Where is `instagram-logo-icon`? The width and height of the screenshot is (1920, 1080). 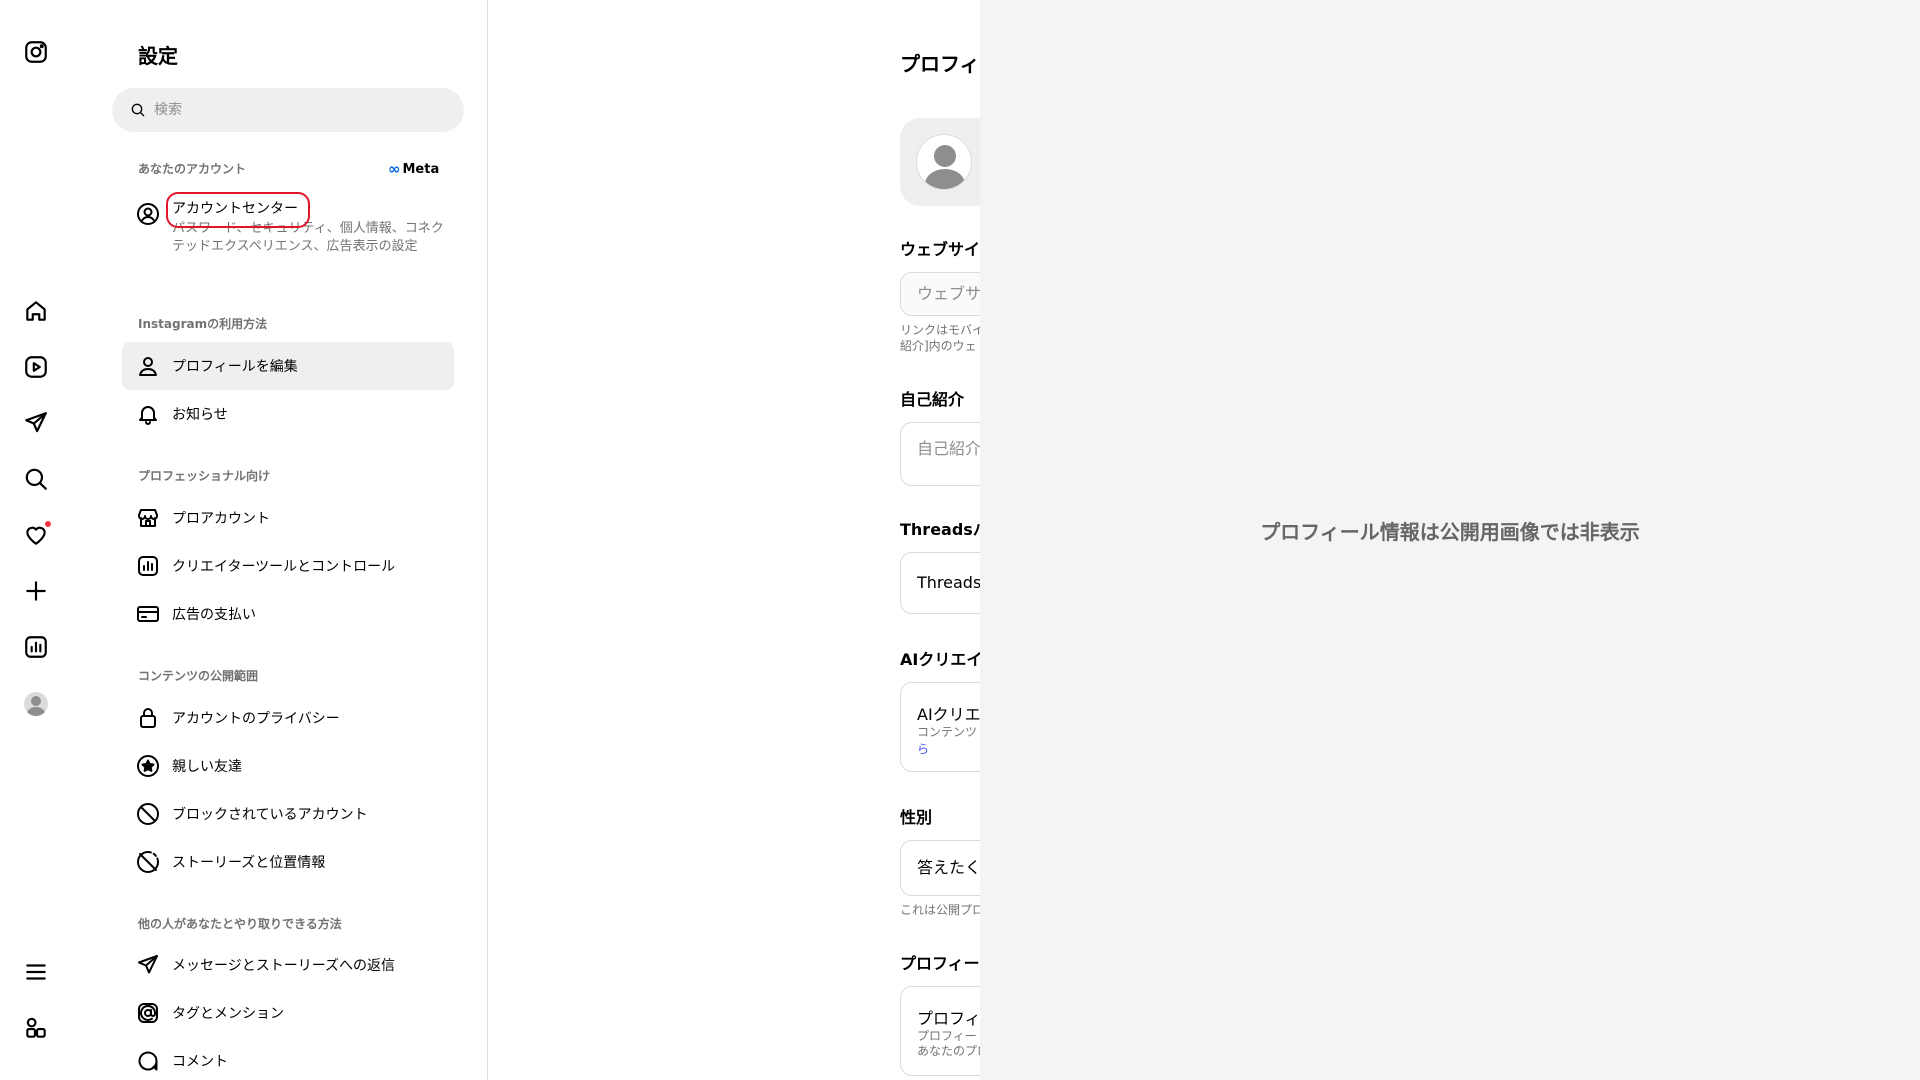 instagram-logo-icon is located at coordinates (36, 52).